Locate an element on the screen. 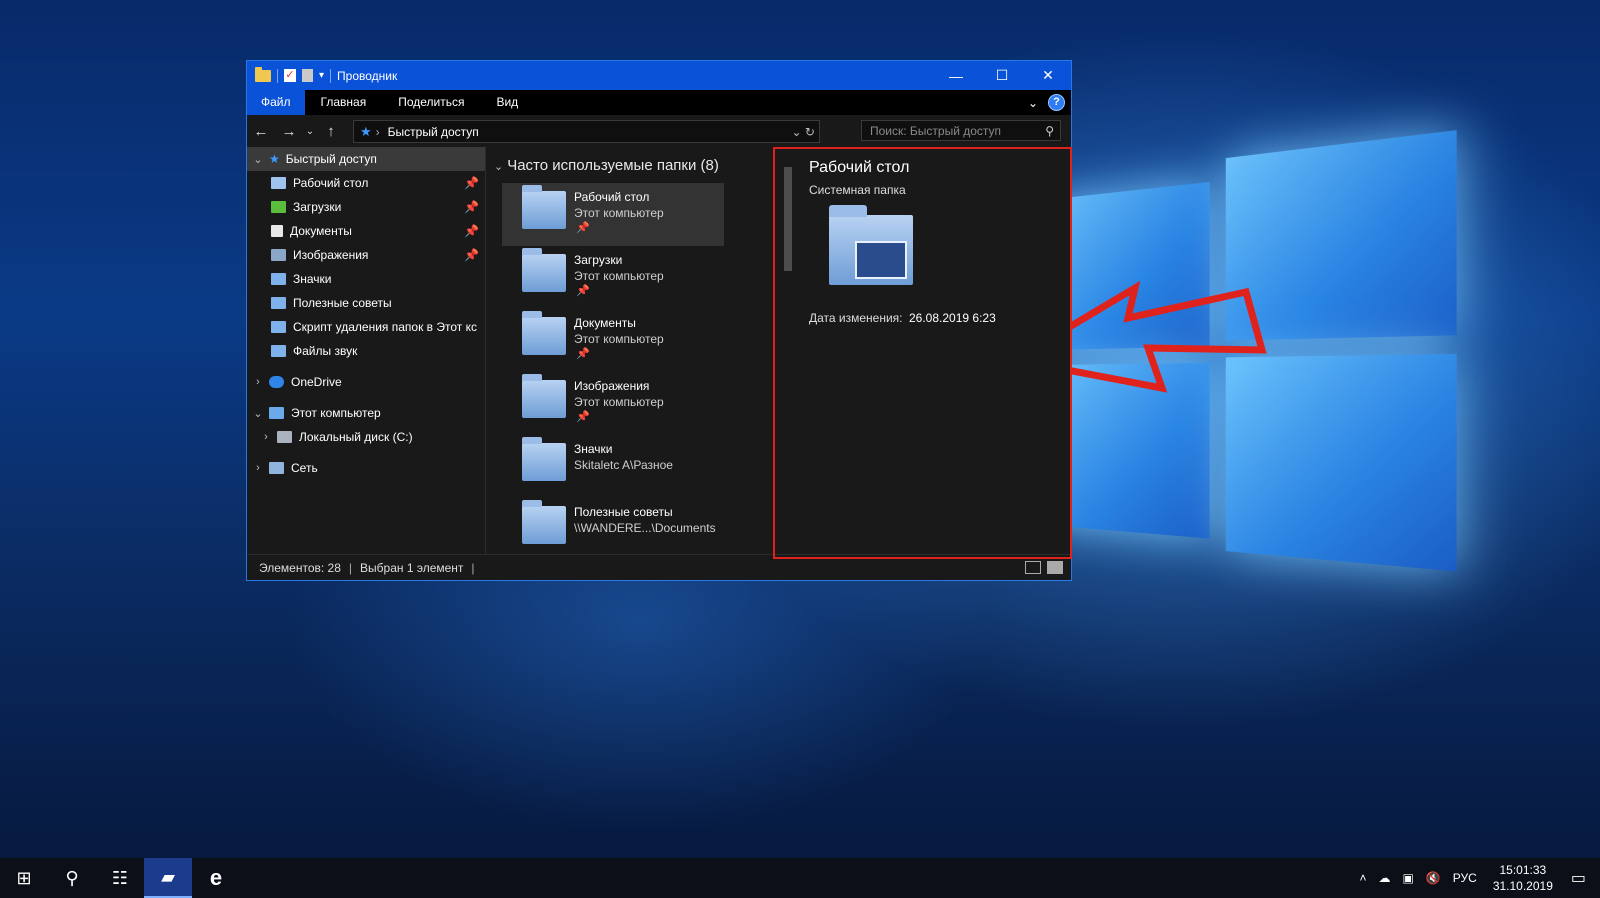 The width and height of the screenshot is (1600, 898). quick-access-star-icon: ★ is located at coordinates (366, 131).